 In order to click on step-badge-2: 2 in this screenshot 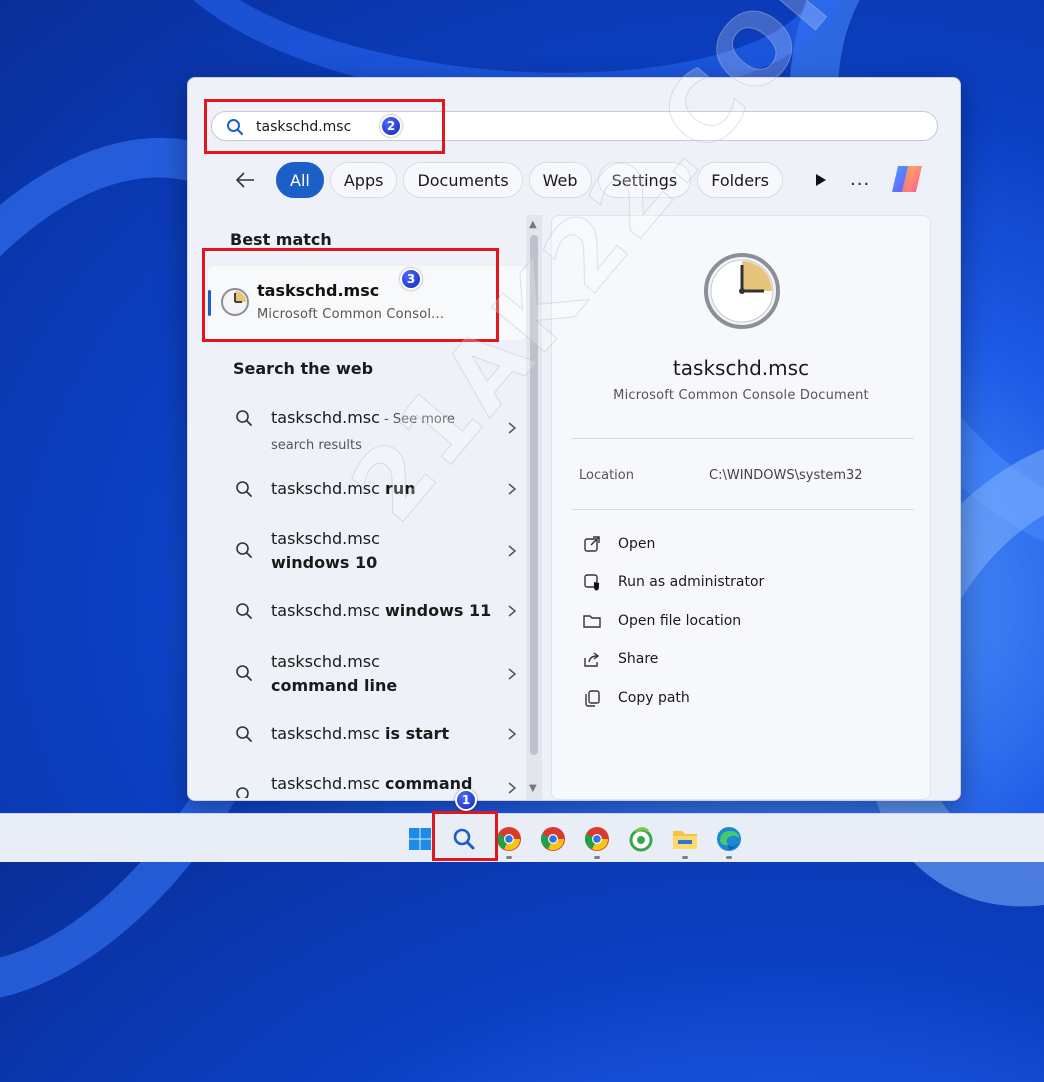, I will do `click(391, 126)`.